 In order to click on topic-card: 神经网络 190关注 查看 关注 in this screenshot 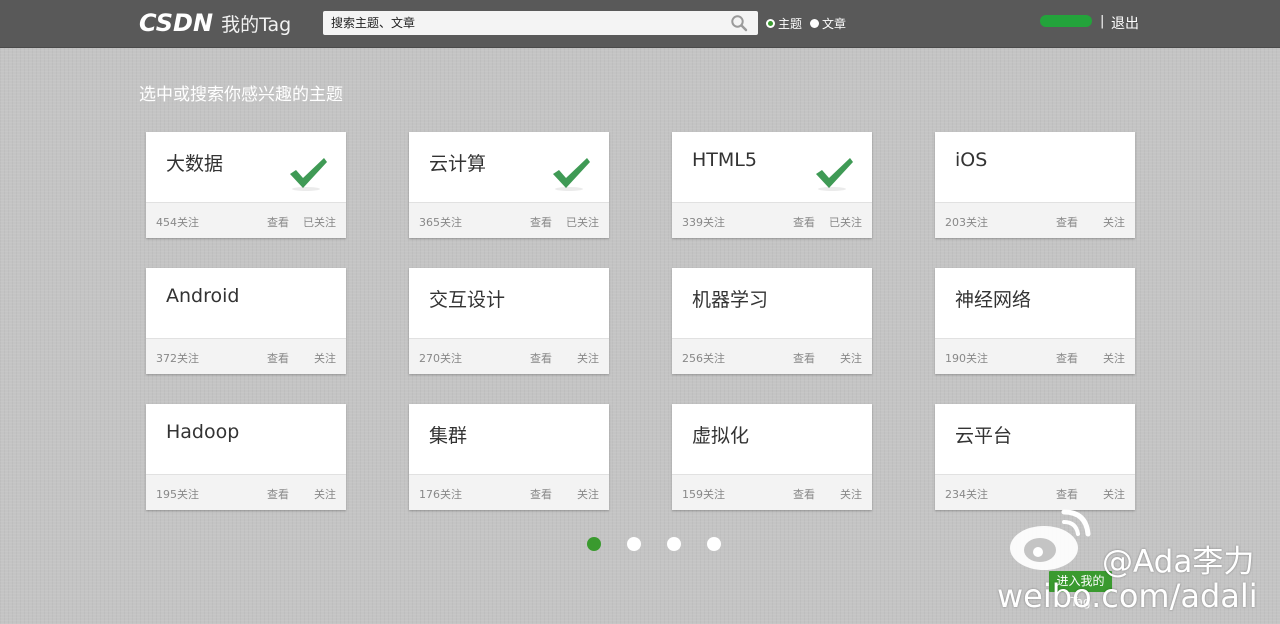, I will do `click(1035, 321)`.